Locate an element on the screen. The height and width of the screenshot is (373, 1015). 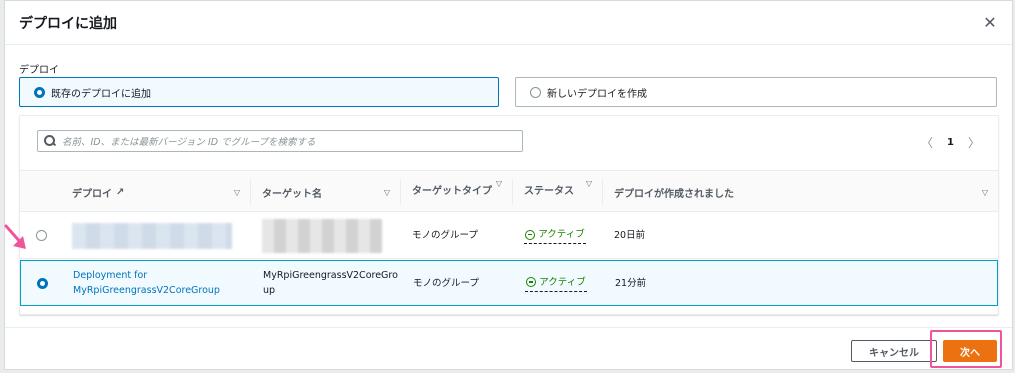
pagination: 〈 1 〉 is located at coordinates (950, 142).